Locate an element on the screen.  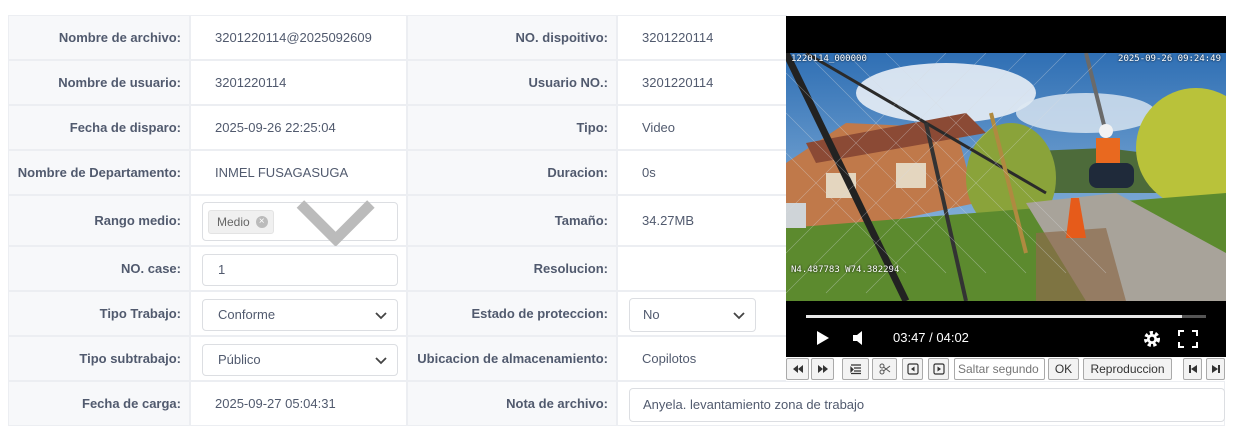
row-label: Tipo Trabajo: is located at coordinates (99, 313).